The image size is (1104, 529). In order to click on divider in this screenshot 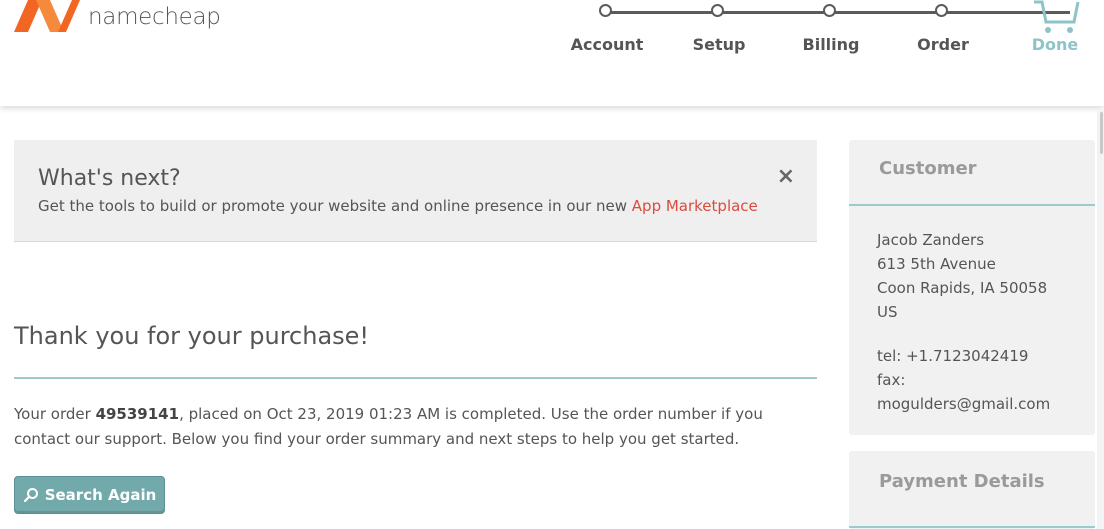, I will do `click(415, 378)`.